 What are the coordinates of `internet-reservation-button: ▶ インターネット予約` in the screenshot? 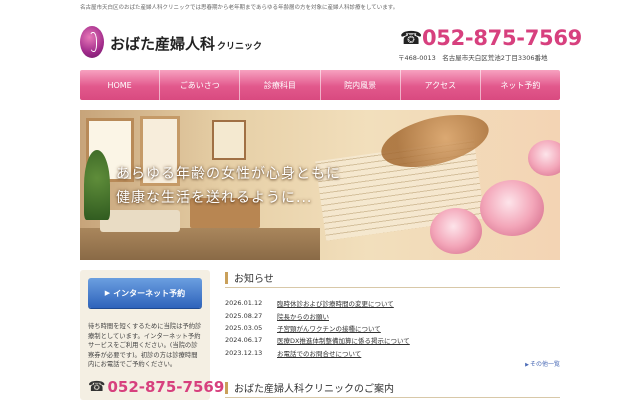 It's located at (145, 293).